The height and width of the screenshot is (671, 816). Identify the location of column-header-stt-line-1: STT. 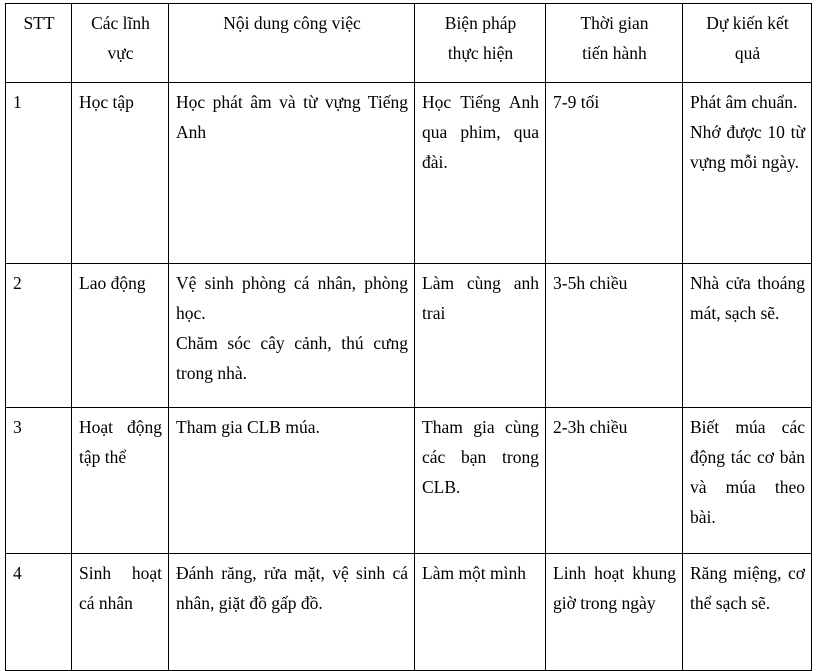
(39, 23).